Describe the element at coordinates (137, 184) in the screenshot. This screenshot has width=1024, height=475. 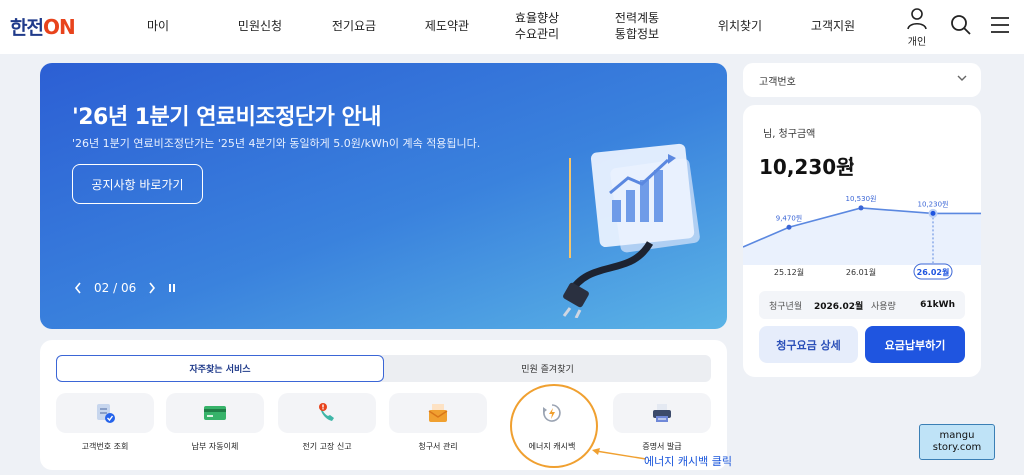
I see `notice-shortcut-button: 공지사항 바로가기` at that location.